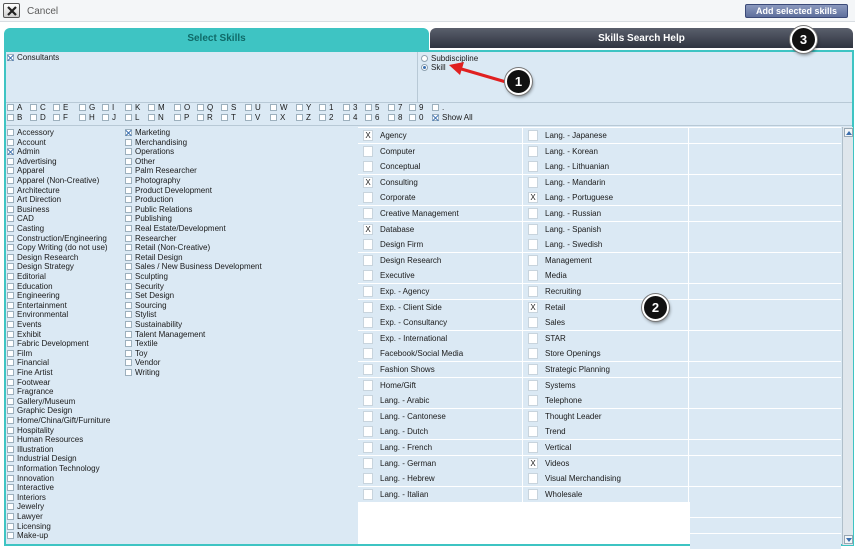  What do you see at coordinates (606, 338) in the screenshot?
I see `skill-cell: STAR` at bounding box center [606, 338].